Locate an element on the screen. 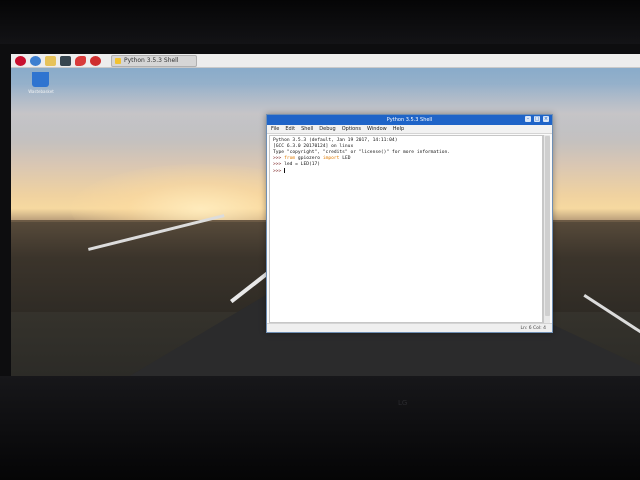 Image resolution: width=640 pixels, height=480 pixels. terminal-icon is located at coordinates (65, 60).